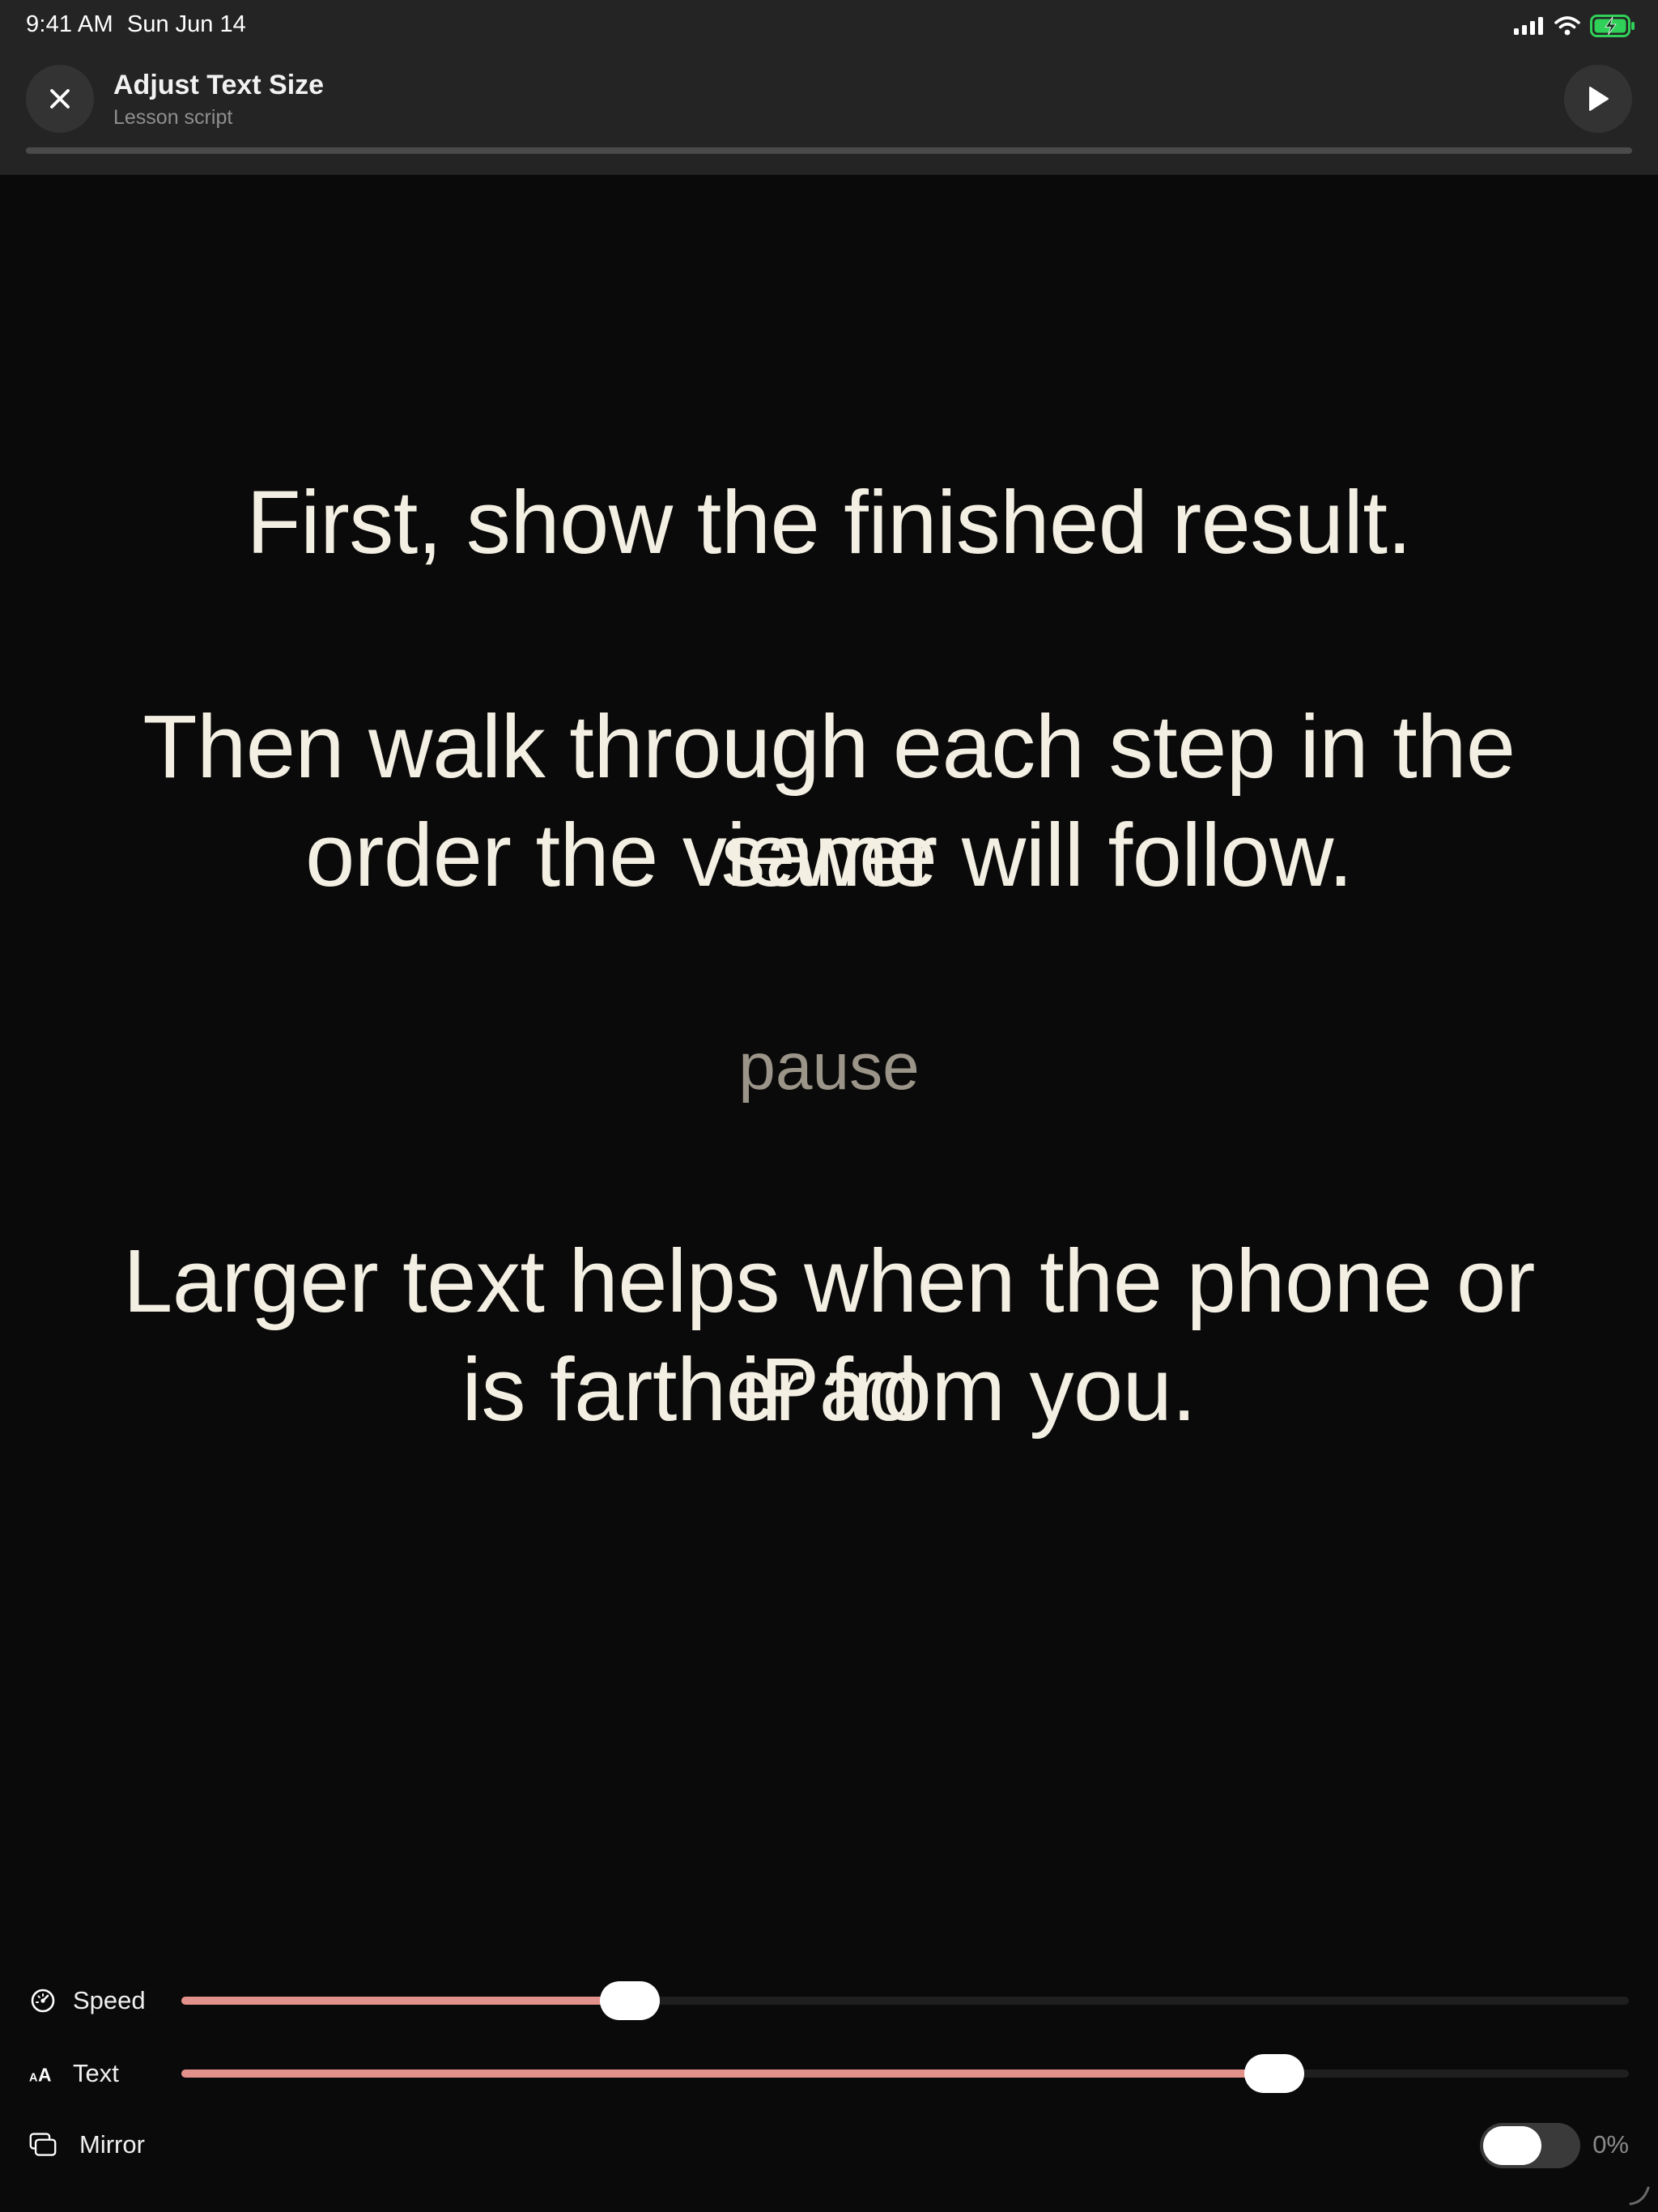 The height and width of the screenshot is (2212, 1658). What do you see at coordinates (1512, 2146) in the screenshot?
I see `mirror-toggle-knob` at bounding box center [1512, 2146].